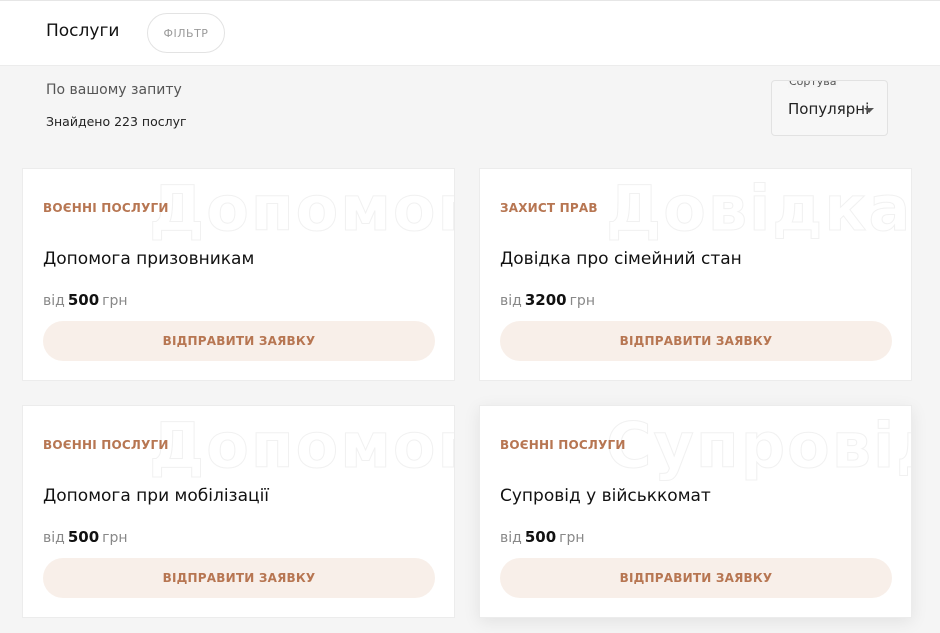 The height and width of the screenshot is (633, 940). I want to click on sort-label: Сортувати, so click(813, 84).